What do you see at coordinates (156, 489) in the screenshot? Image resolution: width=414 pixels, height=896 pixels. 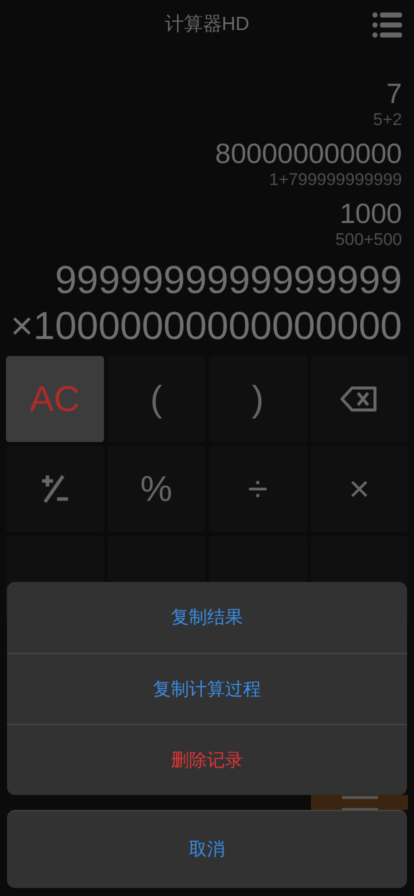 I see `keypad-key: %` at bounding box center [156, 489].